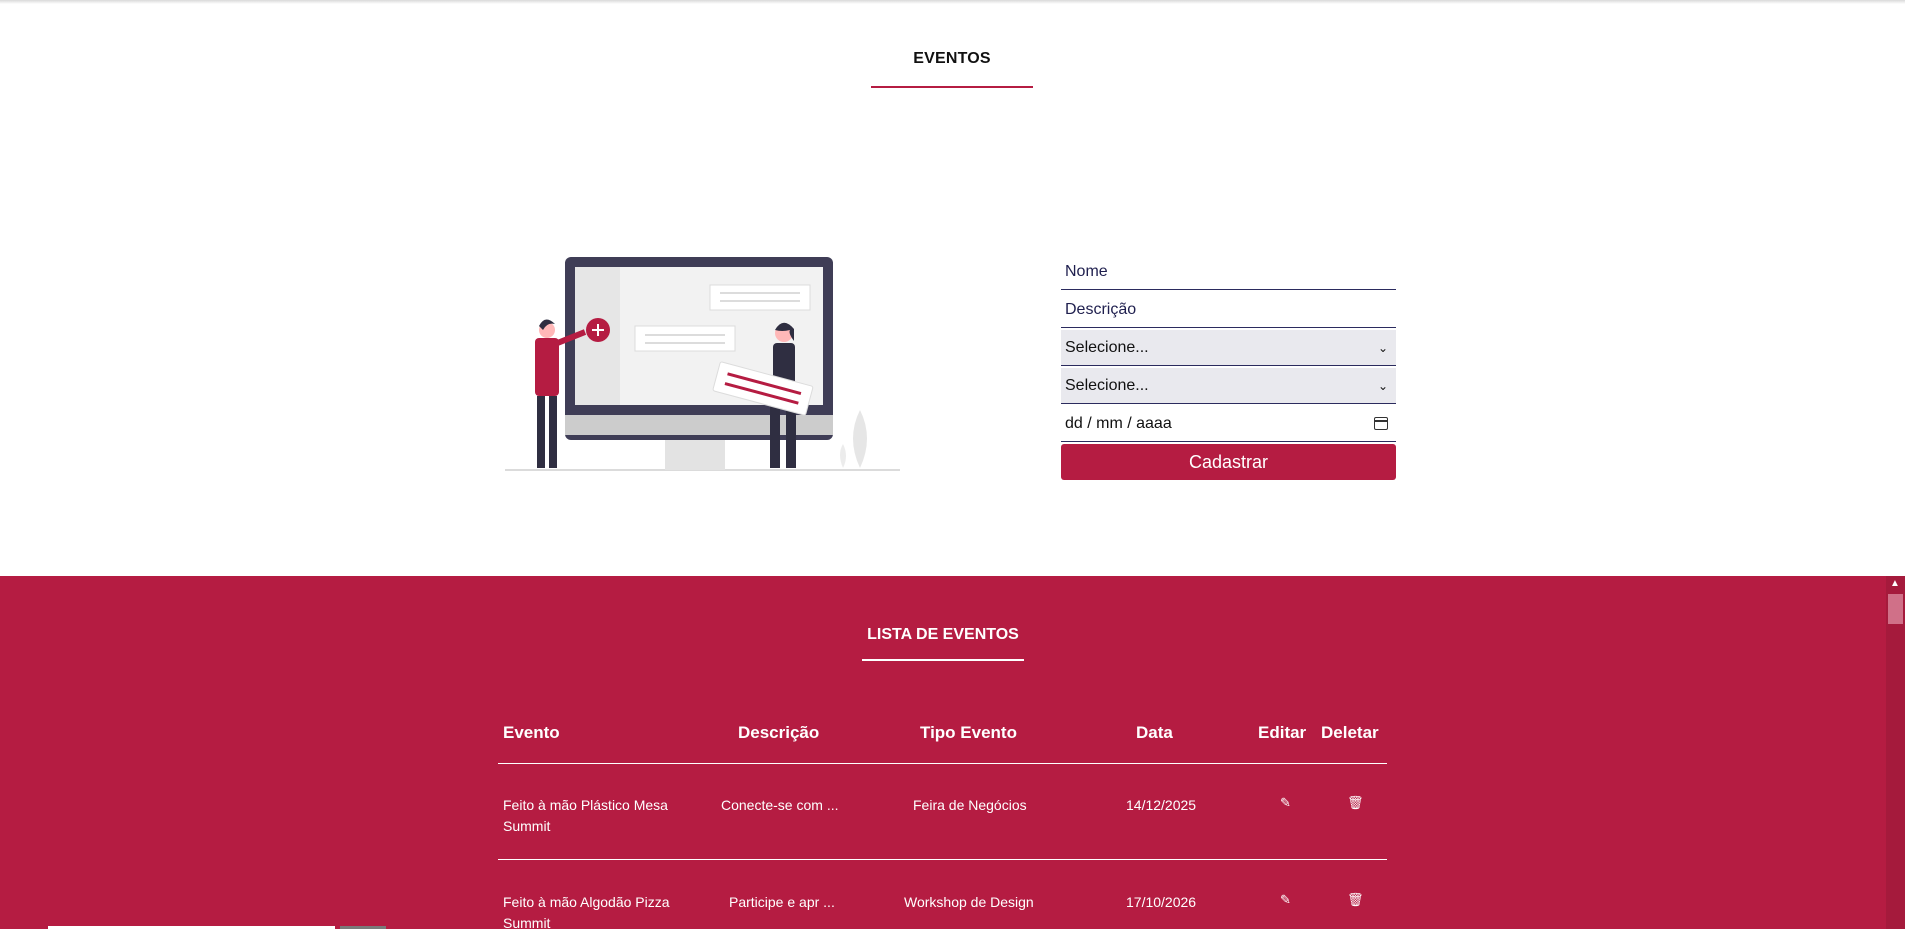 The width and height of the screenshot is (1905, 934). I want to click on vertical-scrollbar, so click(1895, 752).